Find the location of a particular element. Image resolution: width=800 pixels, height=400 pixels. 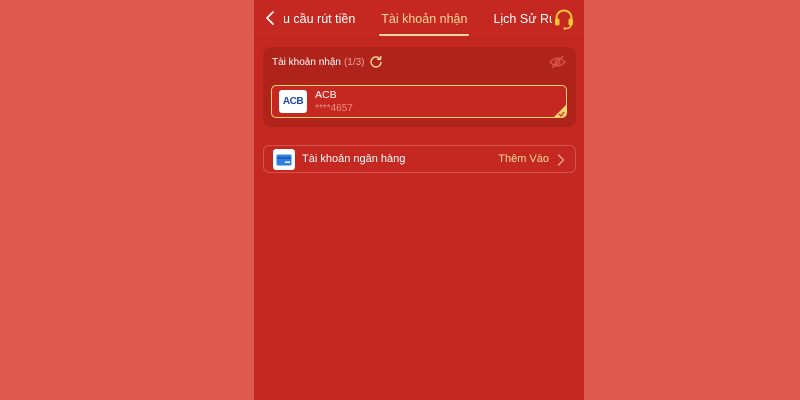

eye-off-icon is located at coordinates (557, 62).